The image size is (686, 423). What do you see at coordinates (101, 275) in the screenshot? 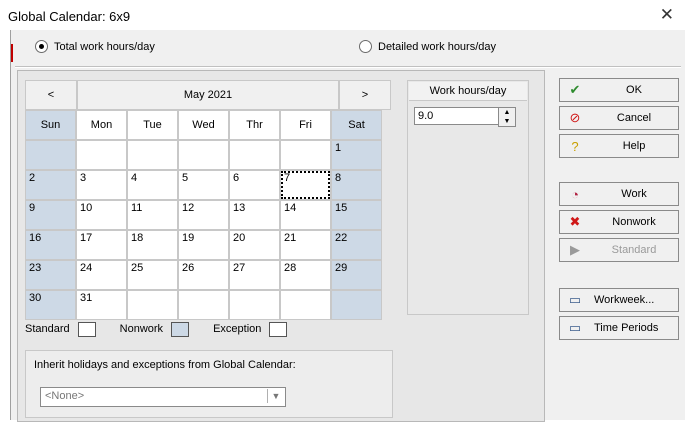
I see `calendar-day-cell: 24` at bounding box center [101, 275].